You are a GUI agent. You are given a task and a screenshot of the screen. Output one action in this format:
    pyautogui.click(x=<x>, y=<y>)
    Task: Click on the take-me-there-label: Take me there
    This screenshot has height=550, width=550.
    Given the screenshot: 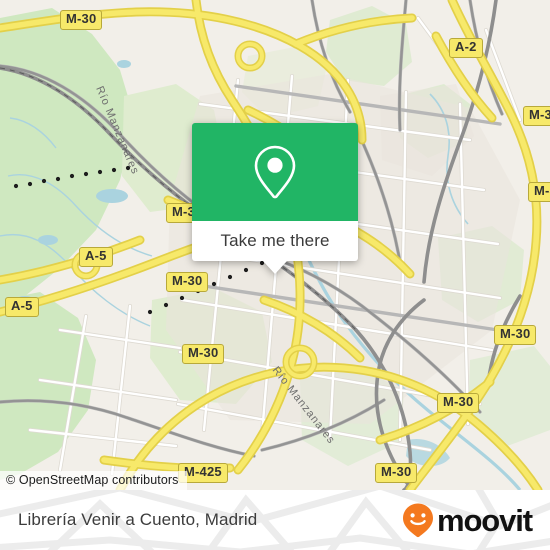 What is the action you would take?
    pyautogui.click(x=275, y=240)
    